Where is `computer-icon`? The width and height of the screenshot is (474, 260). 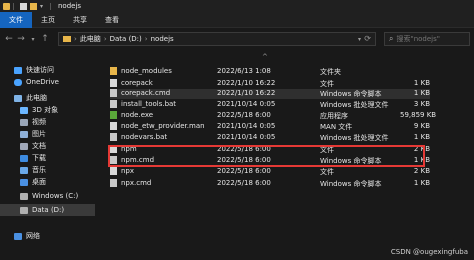
computer-icon is located at coordinates (18, 98).